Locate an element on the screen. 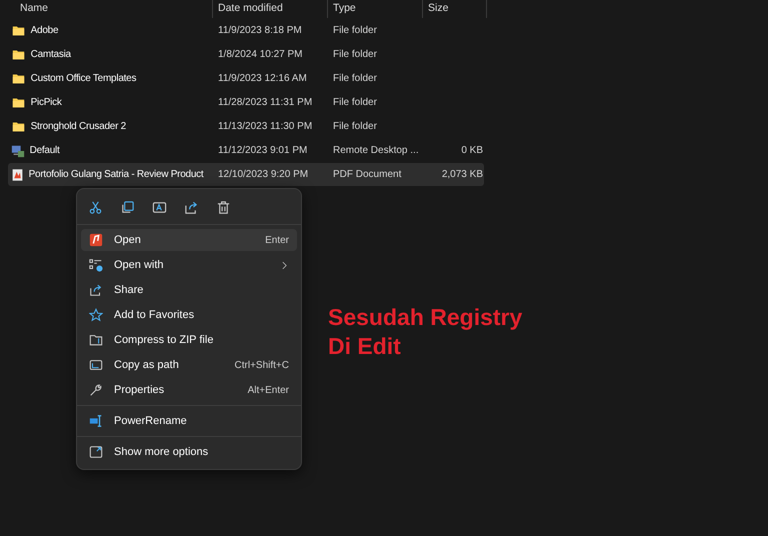  file-type: PDF Document is located at coordinates (367, 175).